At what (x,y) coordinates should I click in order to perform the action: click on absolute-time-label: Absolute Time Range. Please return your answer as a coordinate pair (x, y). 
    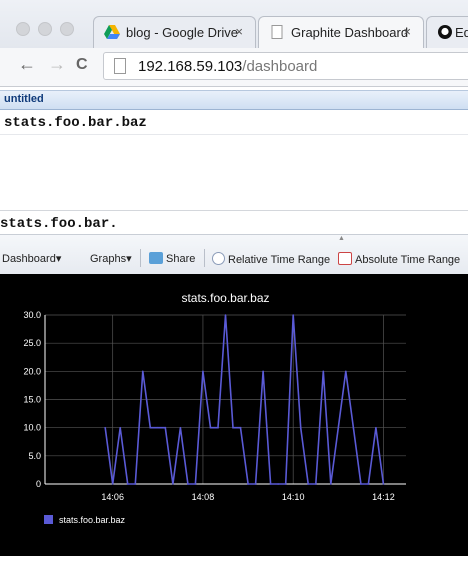
    Looking at the image, I should click on (408, 260).